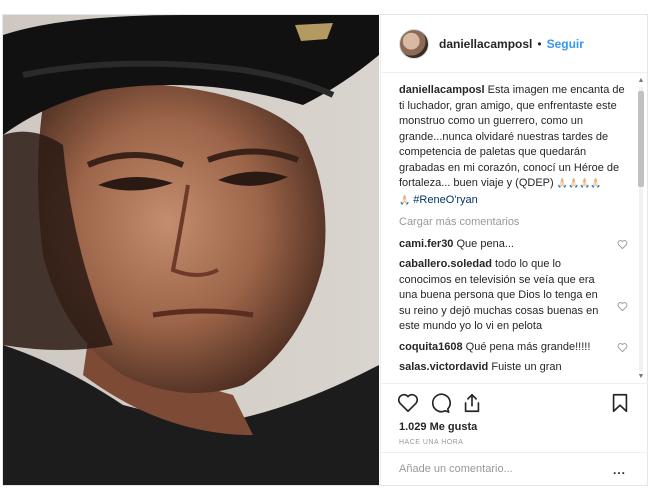 The height and width of the screenshot is (492, 650). I want to click on comments-scrollbar: ▲ ▼, so click(641, 229).